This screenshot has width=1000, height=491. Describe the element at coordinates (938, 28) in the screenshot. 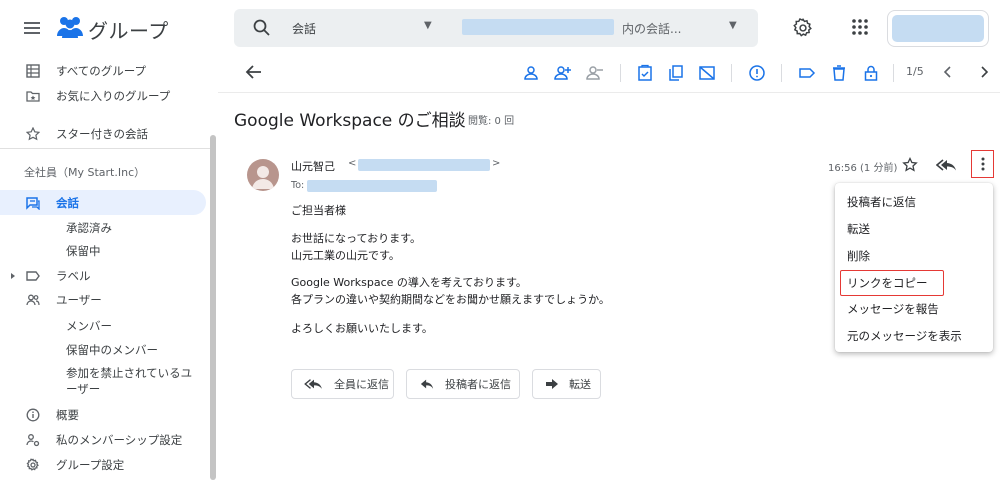

I see `account-button` at that location.